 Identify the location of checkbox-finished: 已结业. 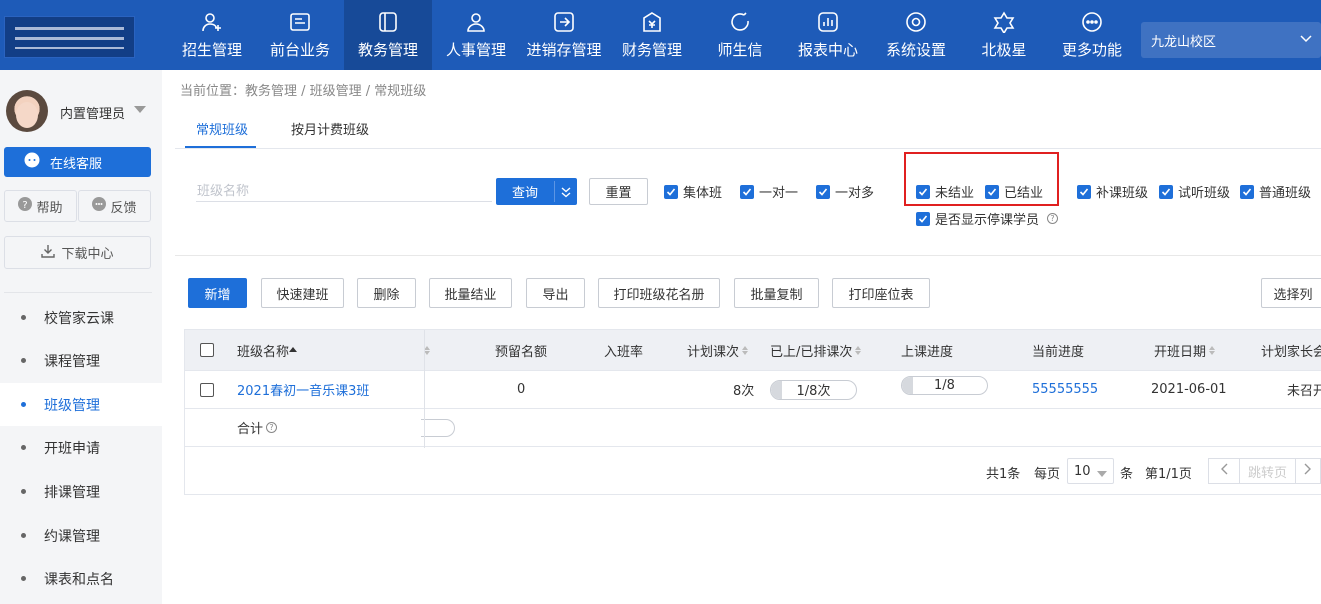
(1014, 191).